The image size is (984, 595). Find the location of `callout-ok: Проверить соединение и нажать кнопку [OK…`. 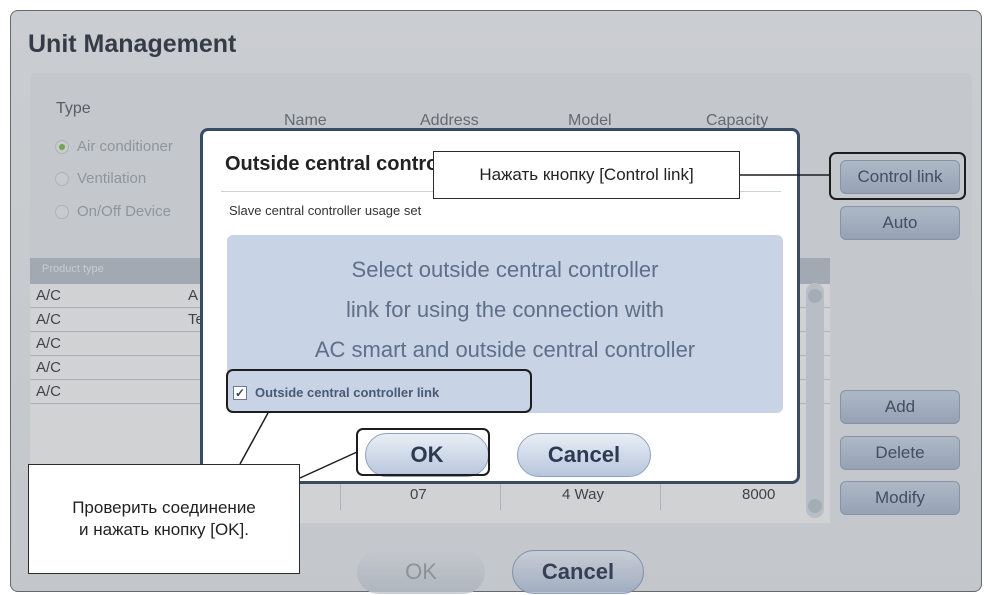

callout-ok: Проверить соединение и нажать кнопку [OK… is located at coordinates (164, 519).